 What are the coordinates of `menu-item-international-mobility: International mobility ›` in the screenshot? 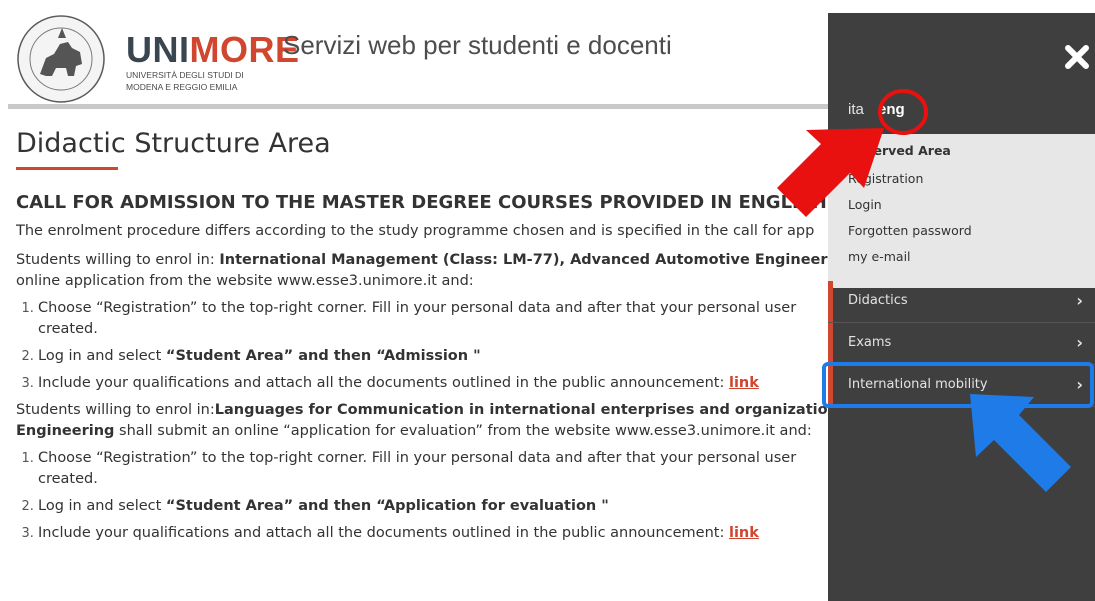 It's located at (961, 386).